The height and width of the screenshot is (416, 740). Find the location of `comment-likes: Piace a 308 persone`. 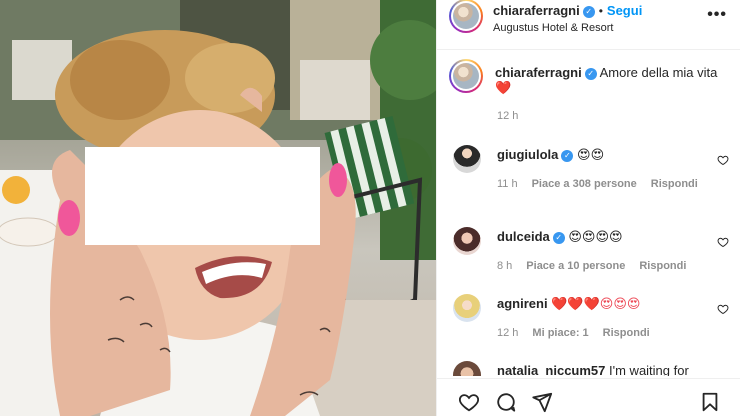

comment-likes: Piace a 308 persone is located at coordinates (584, 184).